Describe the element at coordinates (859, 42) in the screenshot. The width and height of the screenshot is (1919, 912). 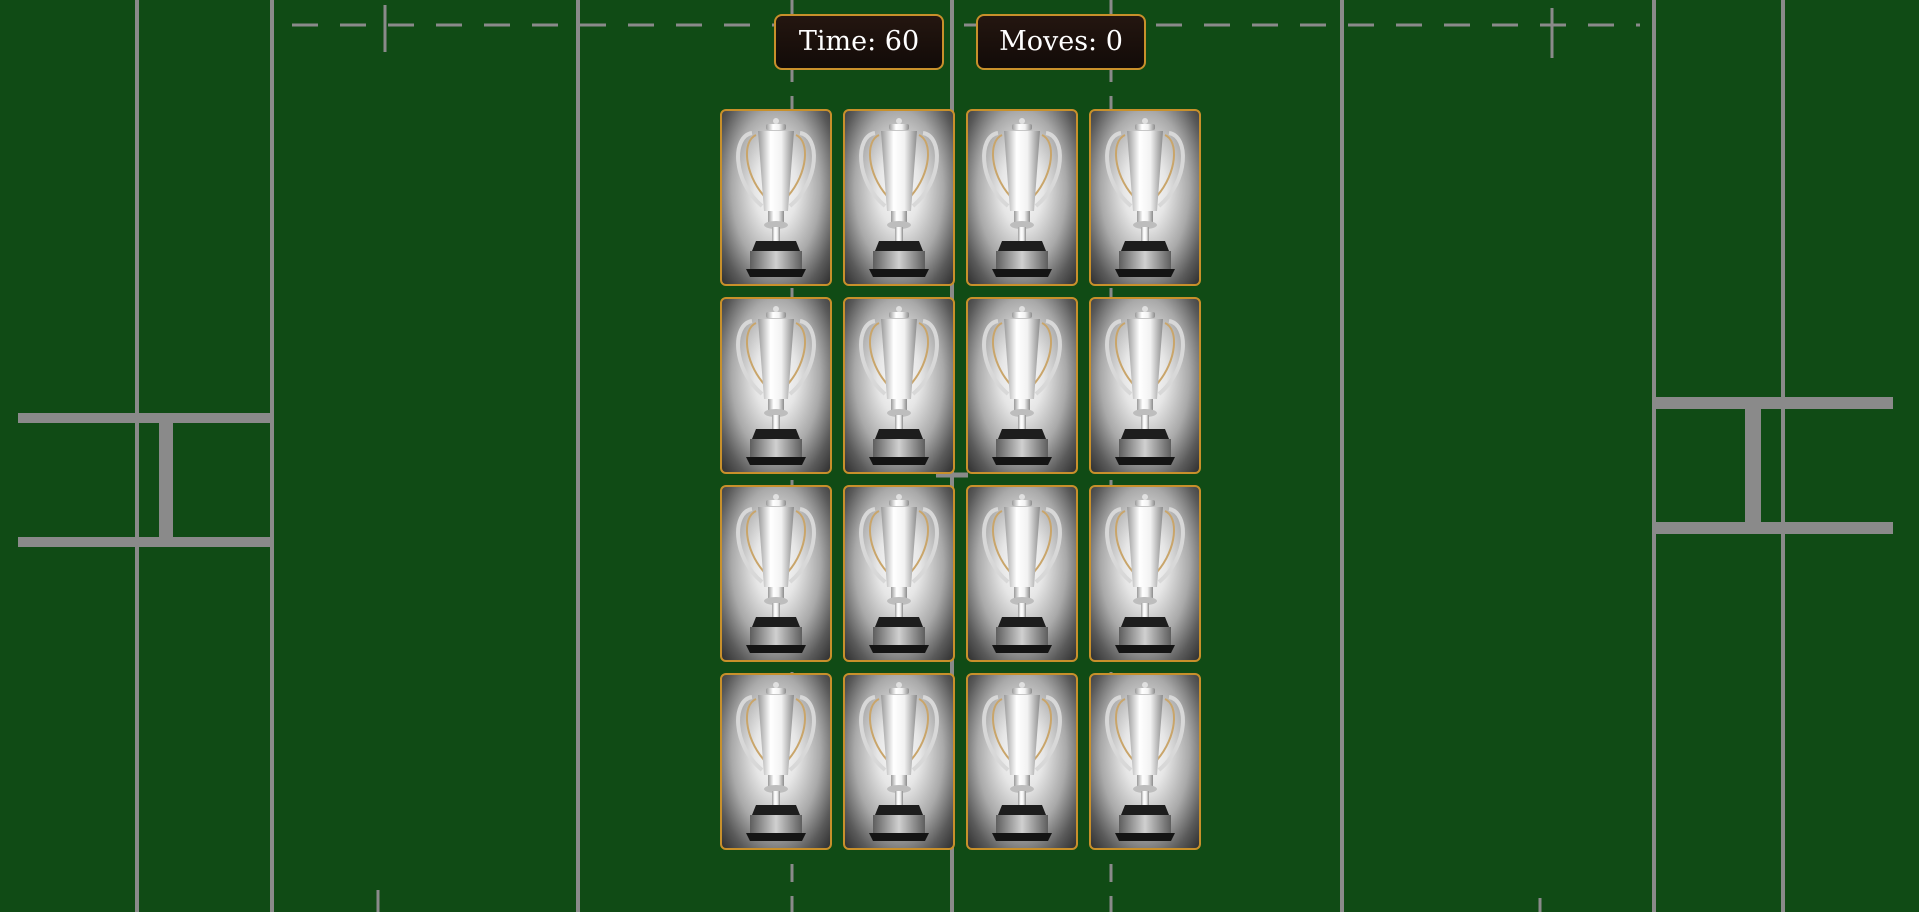
I see `time-counter: Time: 60` at that location.